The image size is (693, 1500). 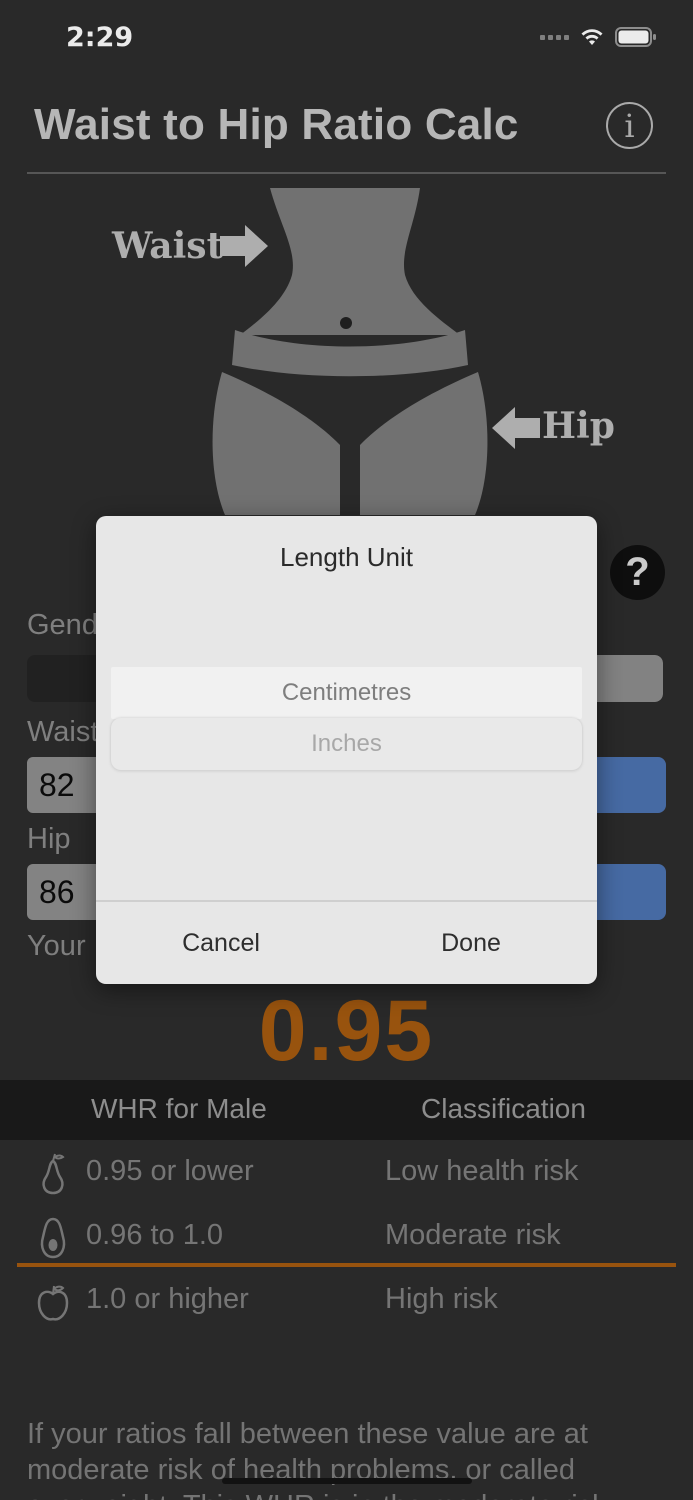 What do you see at coordinates (578, 426) in the screenshot?
I see `illustration-hip-label: Hip` at bounding box center [578, 426].